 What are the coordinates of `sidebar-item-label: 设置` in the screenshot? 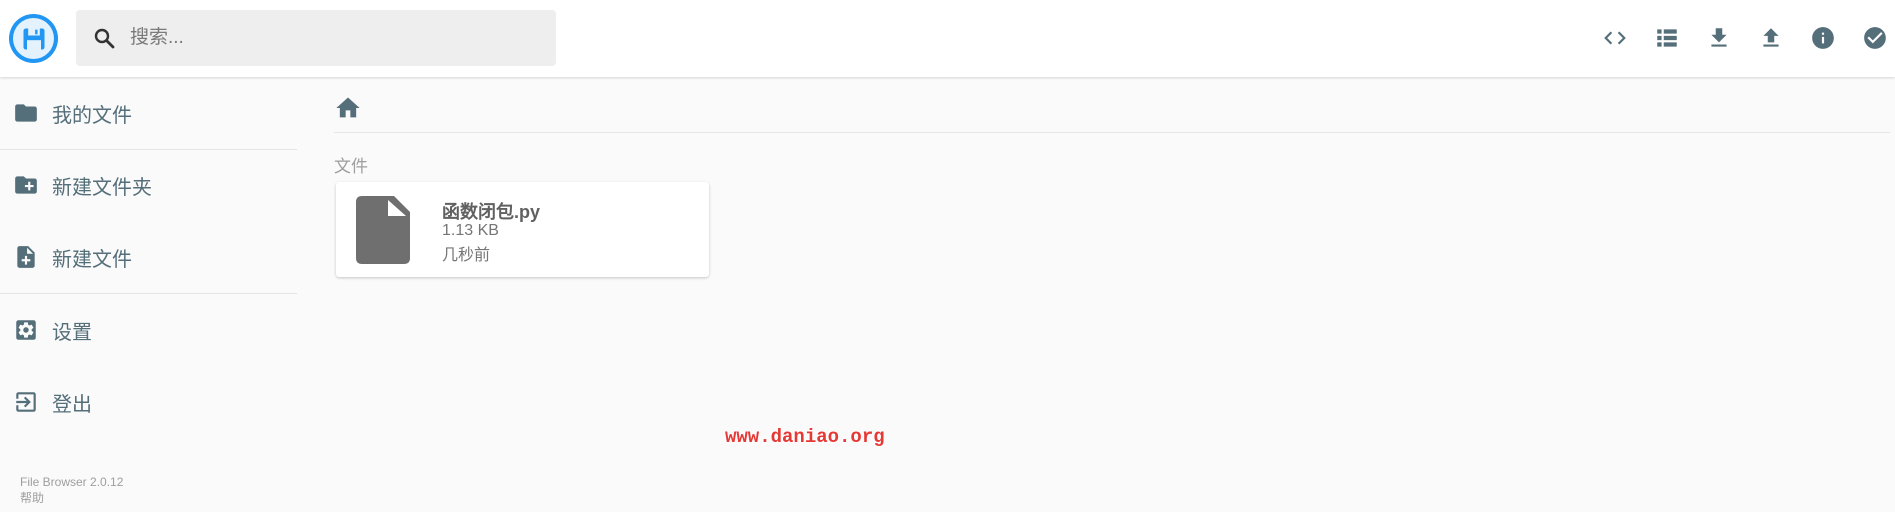 It's located at (72, 332).